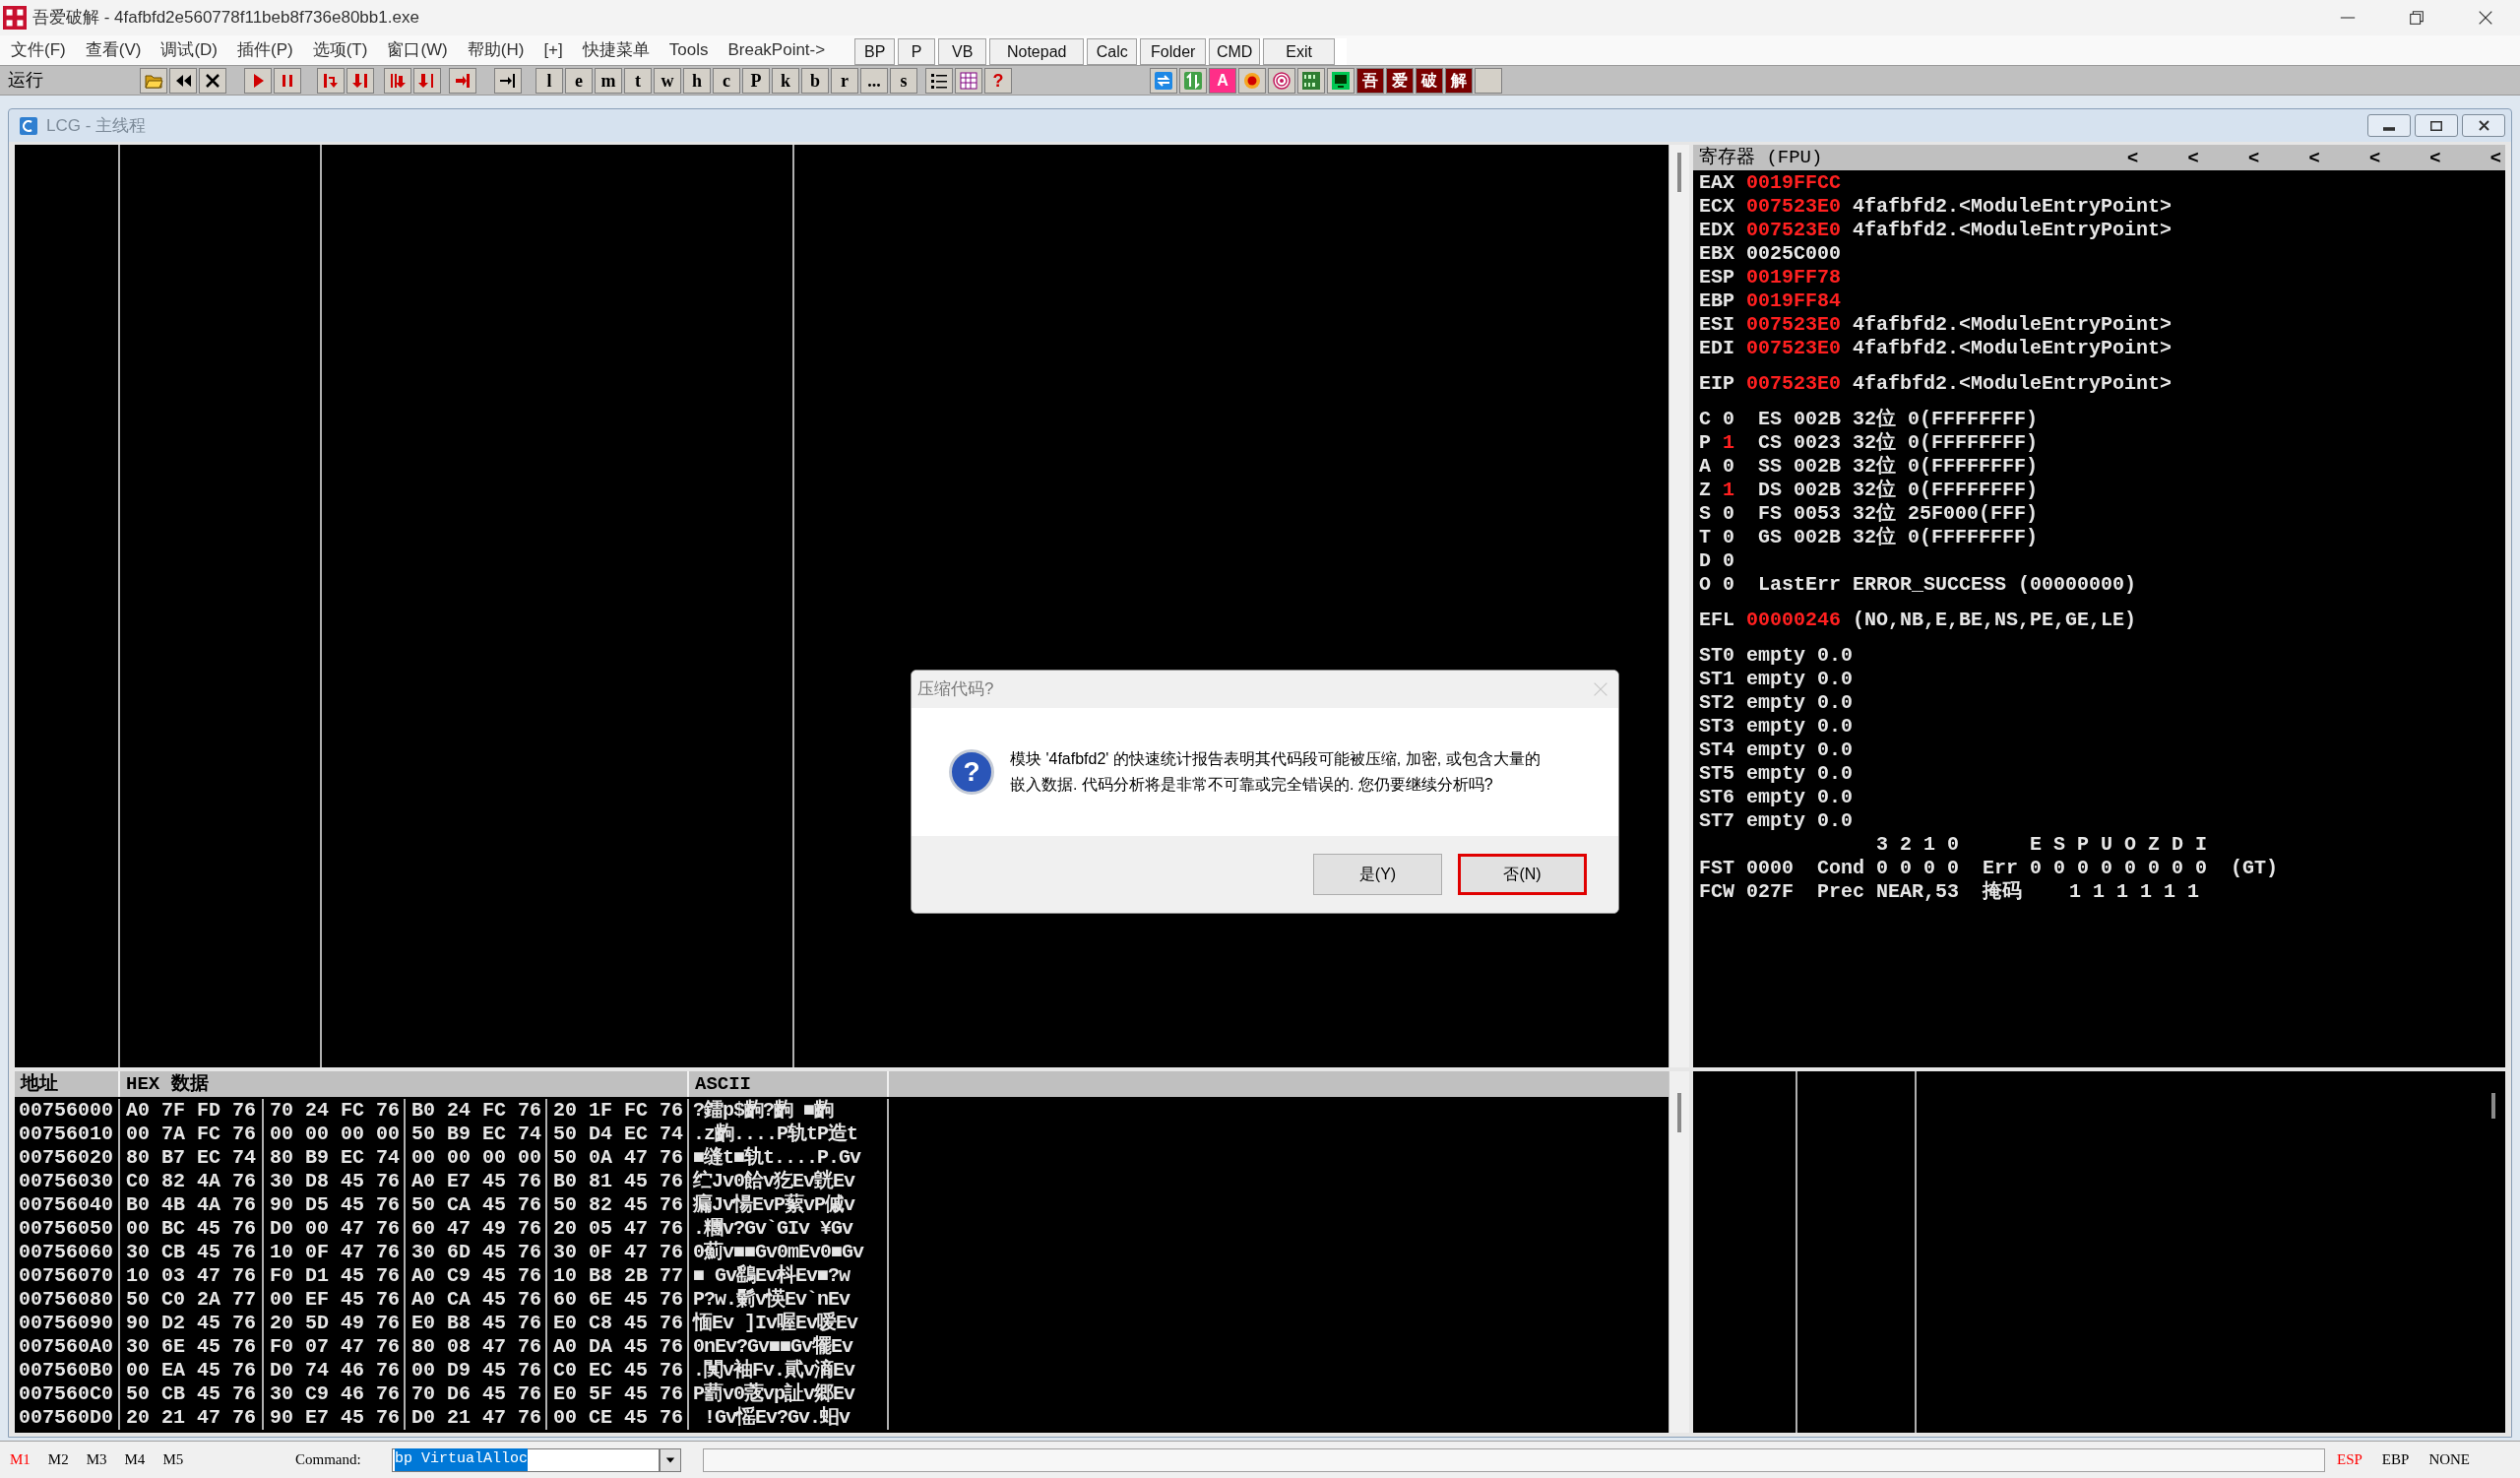  What do you see at coordinates (526, 1459) in the screenshot?
I see `command-field: bp VirtualAlloc` at bounding box center [526, 1459].